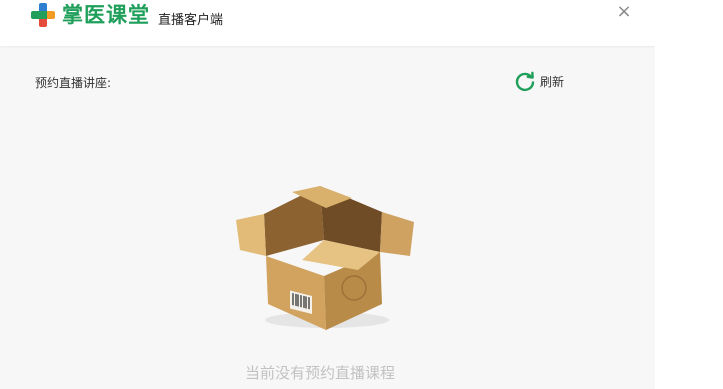 The height and width of the screenshot is (389, 723). What do you see at coordinates (327, 23) in the screenshot?
I see `title-bar: 掌医课堂 直播客户端 ×` at bounding box center [327, 23].